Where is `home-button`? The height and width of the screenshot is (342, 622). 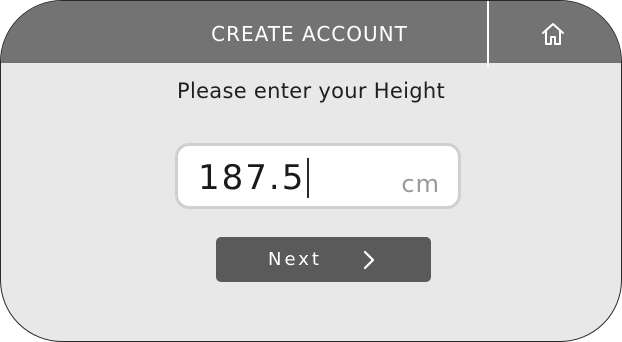 home-button is located at coordinates (555, 32).